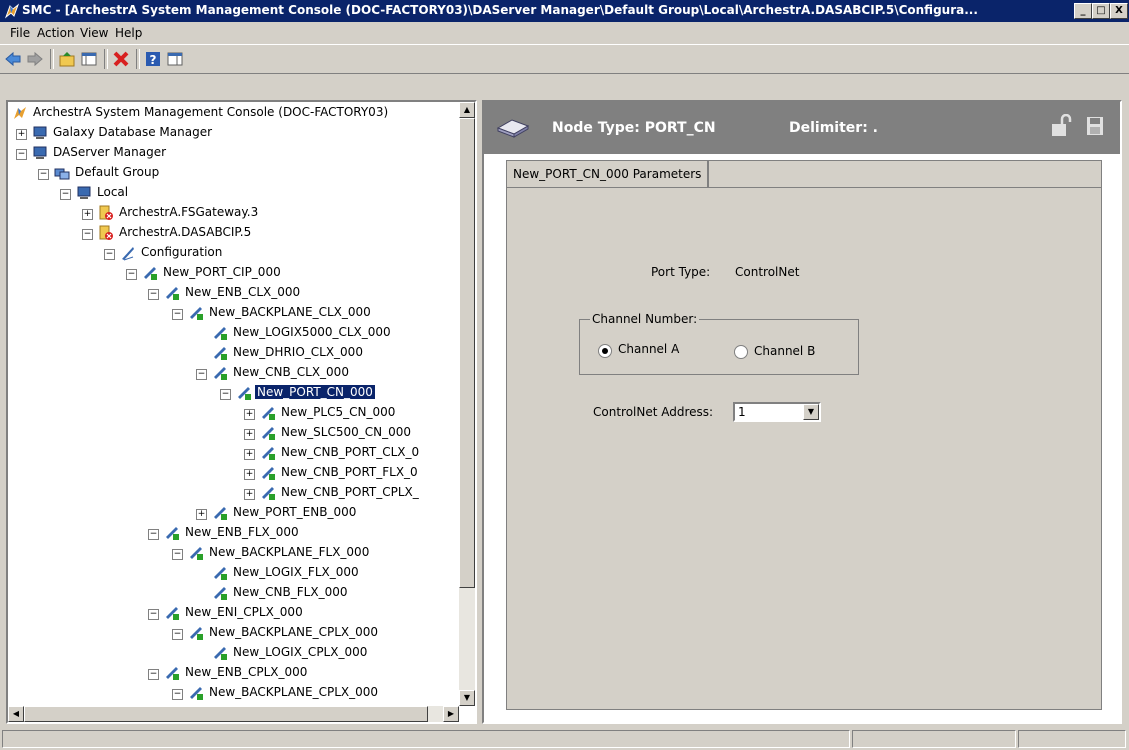  I want to click on close-button: X, so click(1119, 11).